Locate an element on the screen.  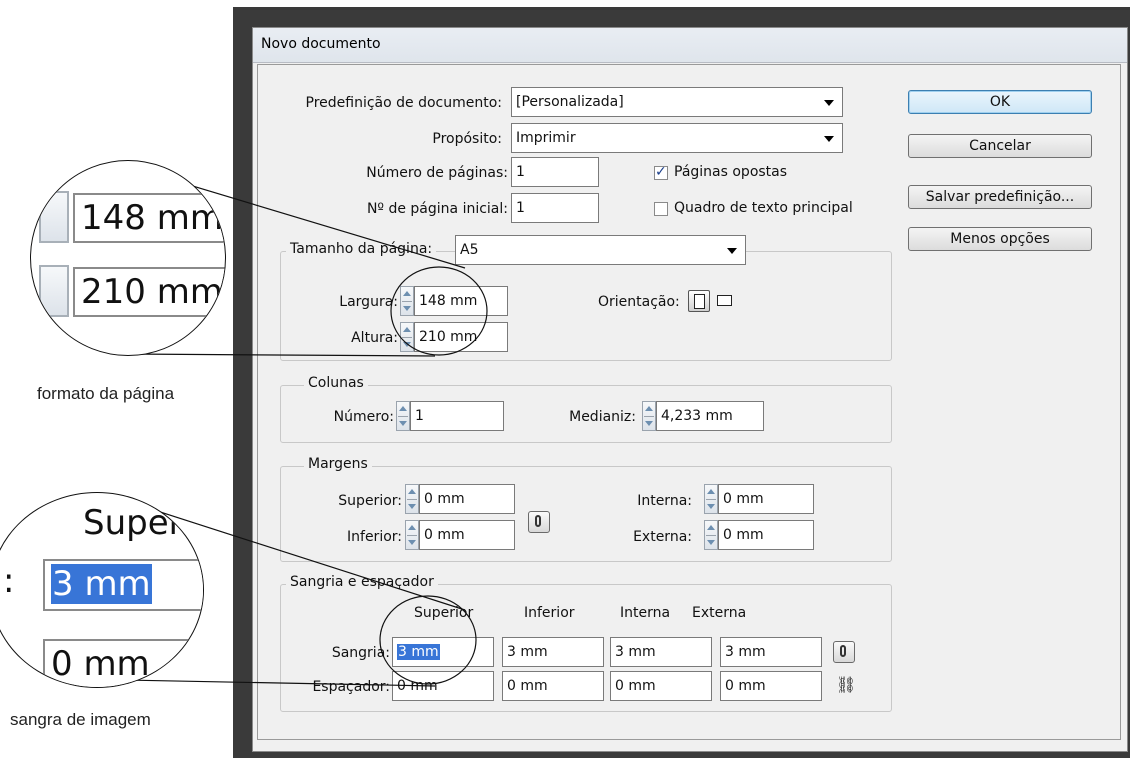
zoom-bleed-header: Super is located at coordinates (133, 523).